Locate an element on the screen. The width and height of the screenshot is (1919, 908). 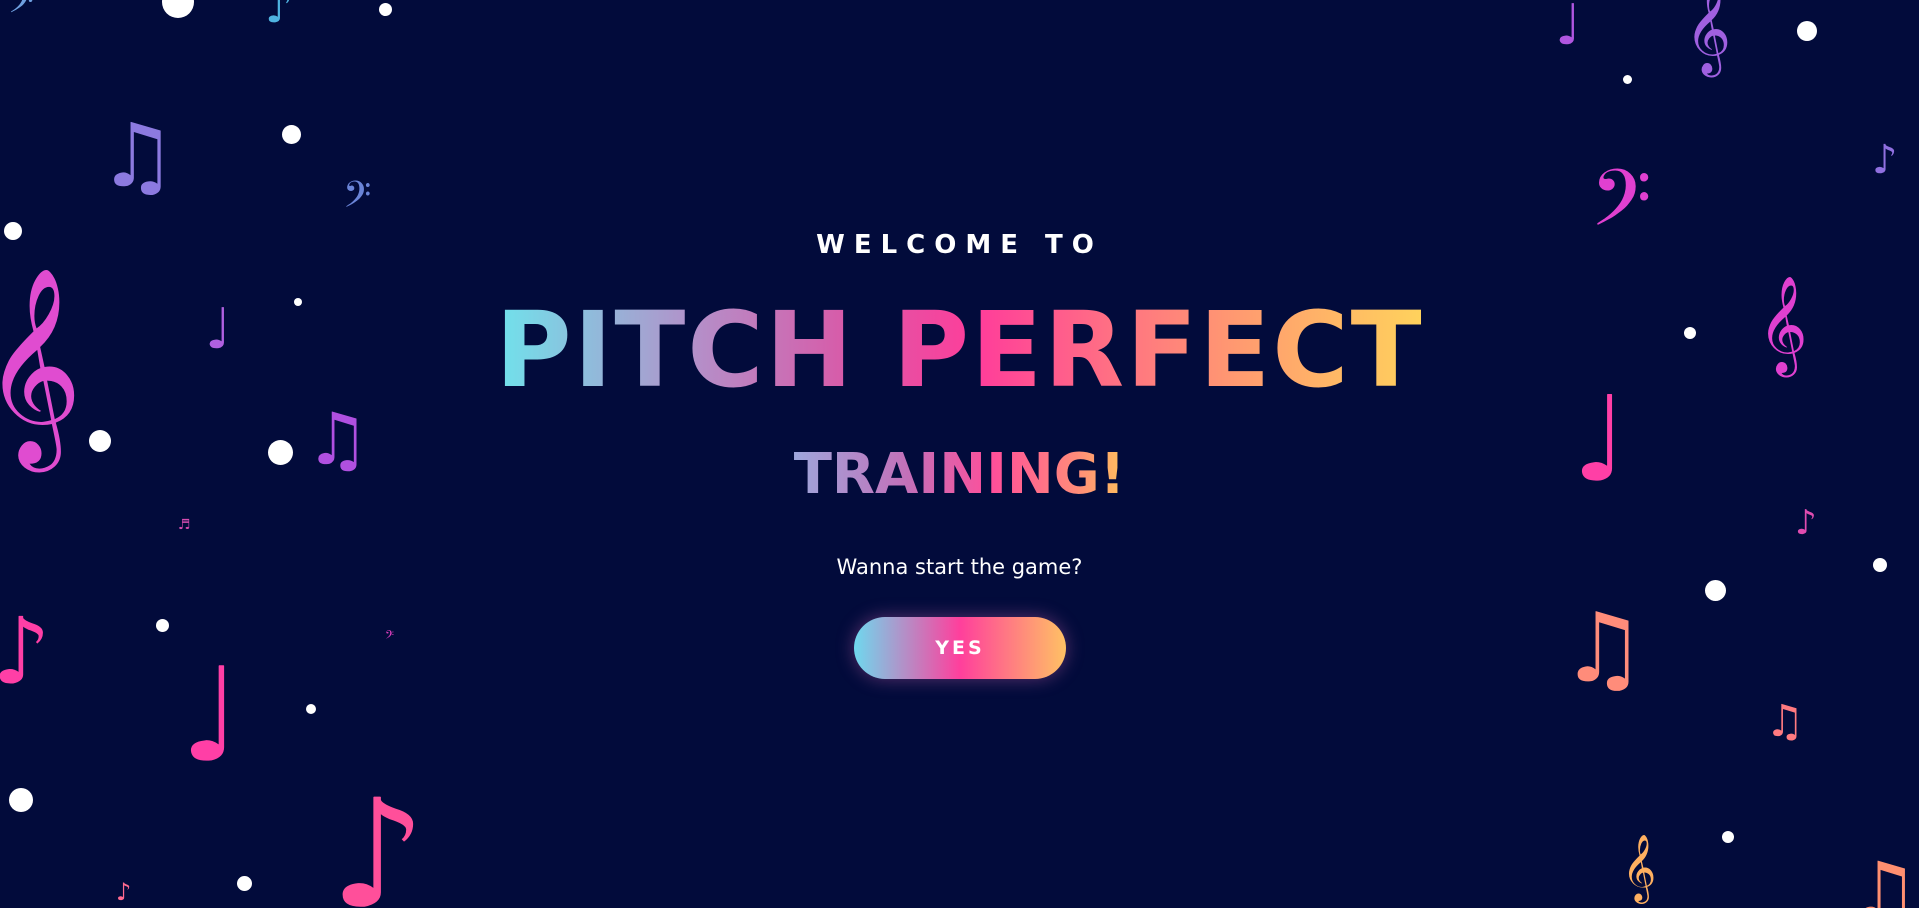
game-title-text: PITCH PERFECT is located at coordinates (959, 350).